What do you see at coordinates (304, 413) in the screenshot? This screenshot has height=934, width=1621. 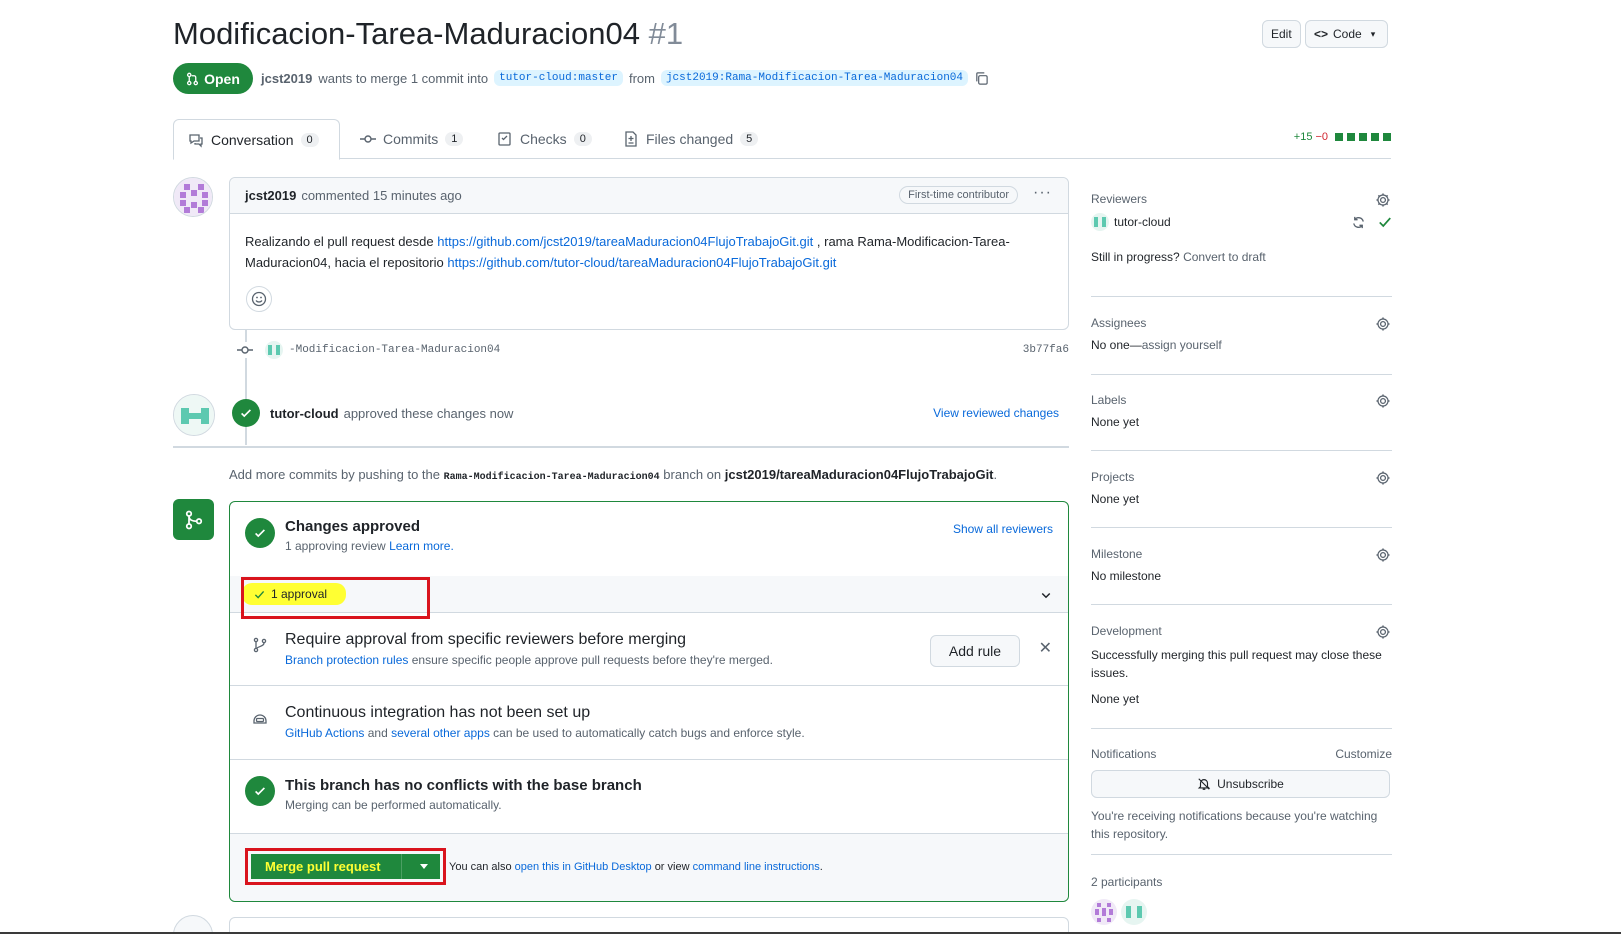 I see `approver-link: tutor-cloud` at bounding box center [304, 413].